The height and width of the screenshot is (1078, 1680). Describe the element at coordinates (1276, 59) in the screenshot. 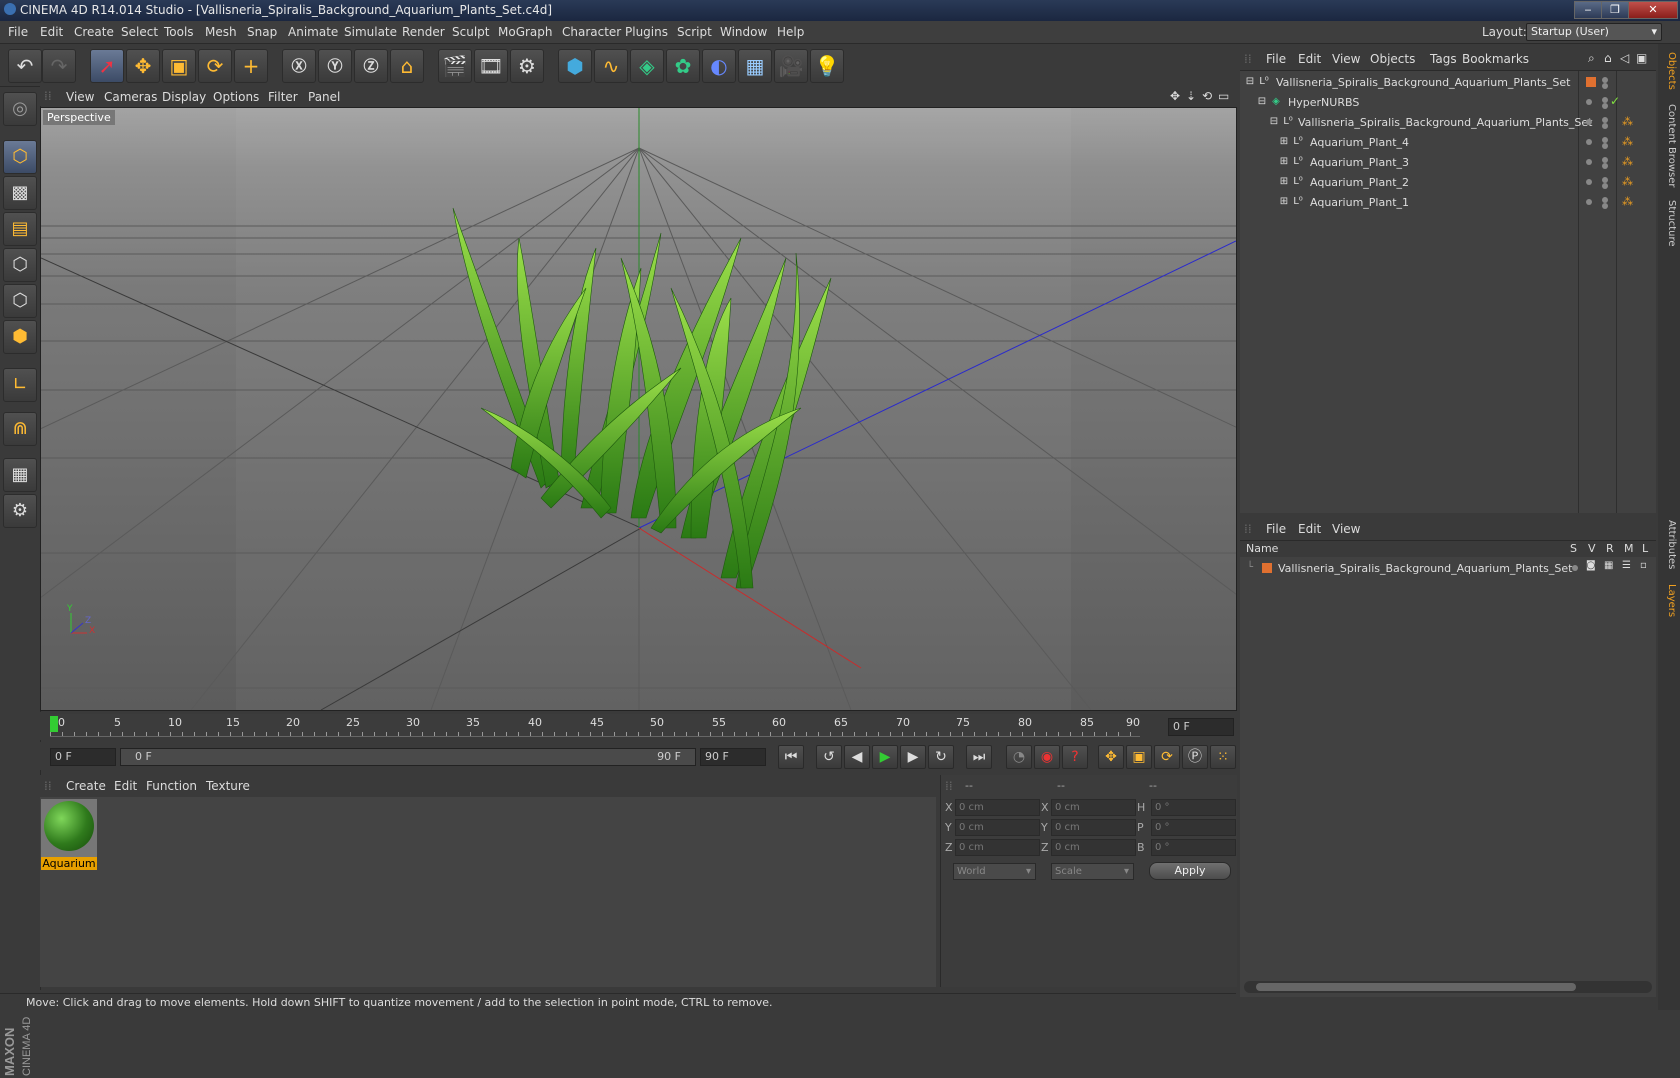

I see `objects-menu-file: File` at that location.